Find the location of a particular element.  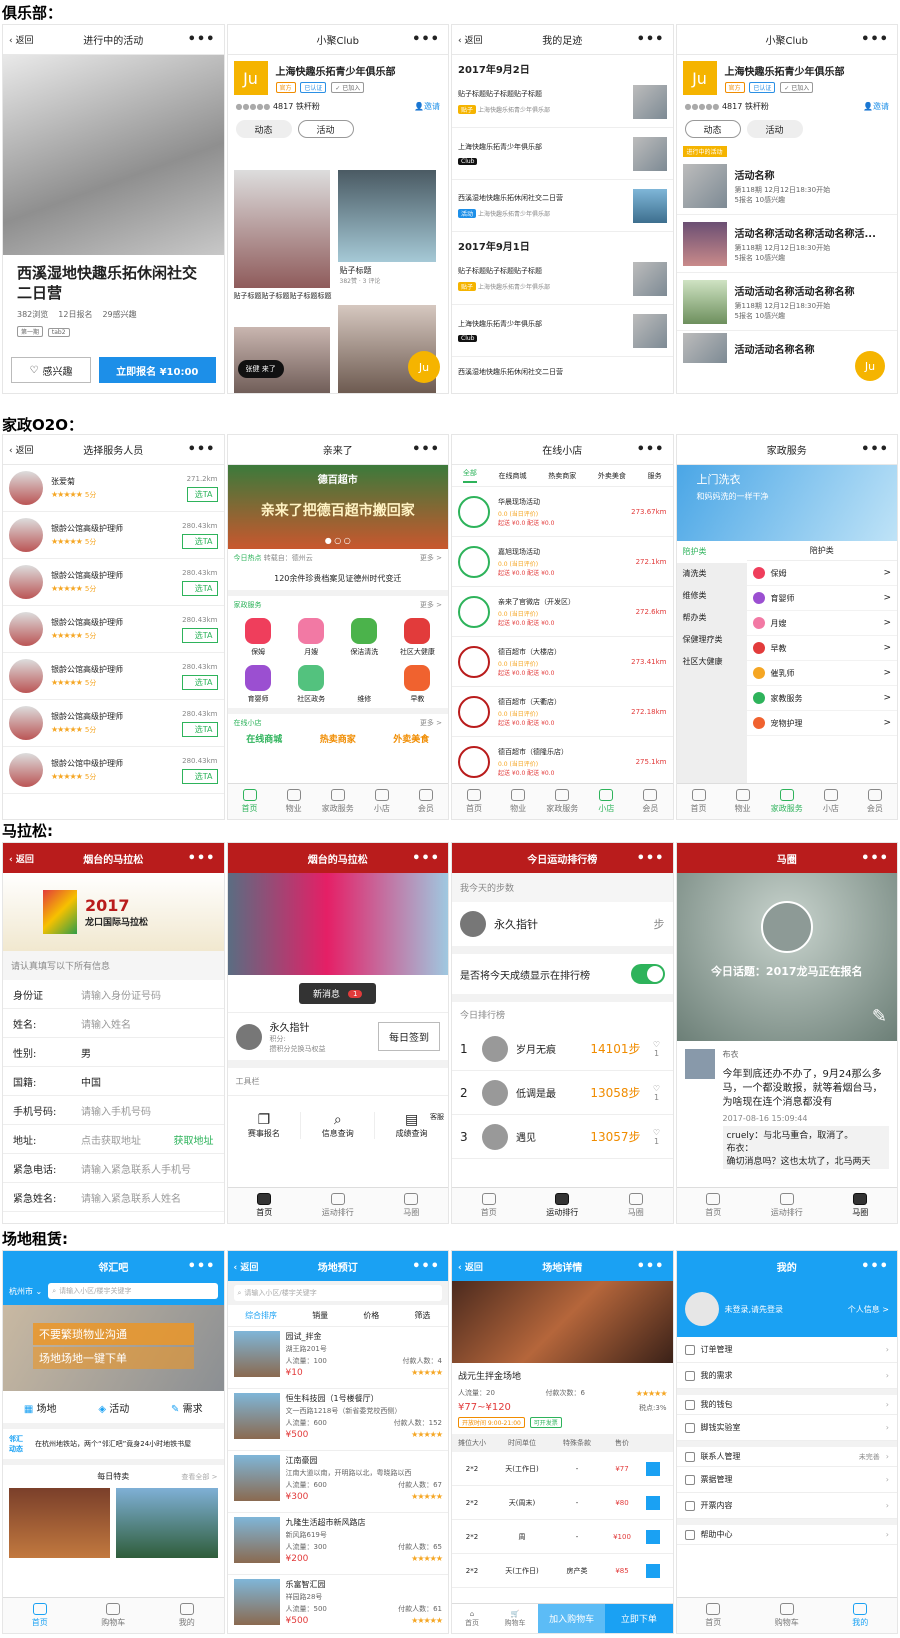

profile-link: 个人信息 > is located at coordinates (868, 1309).